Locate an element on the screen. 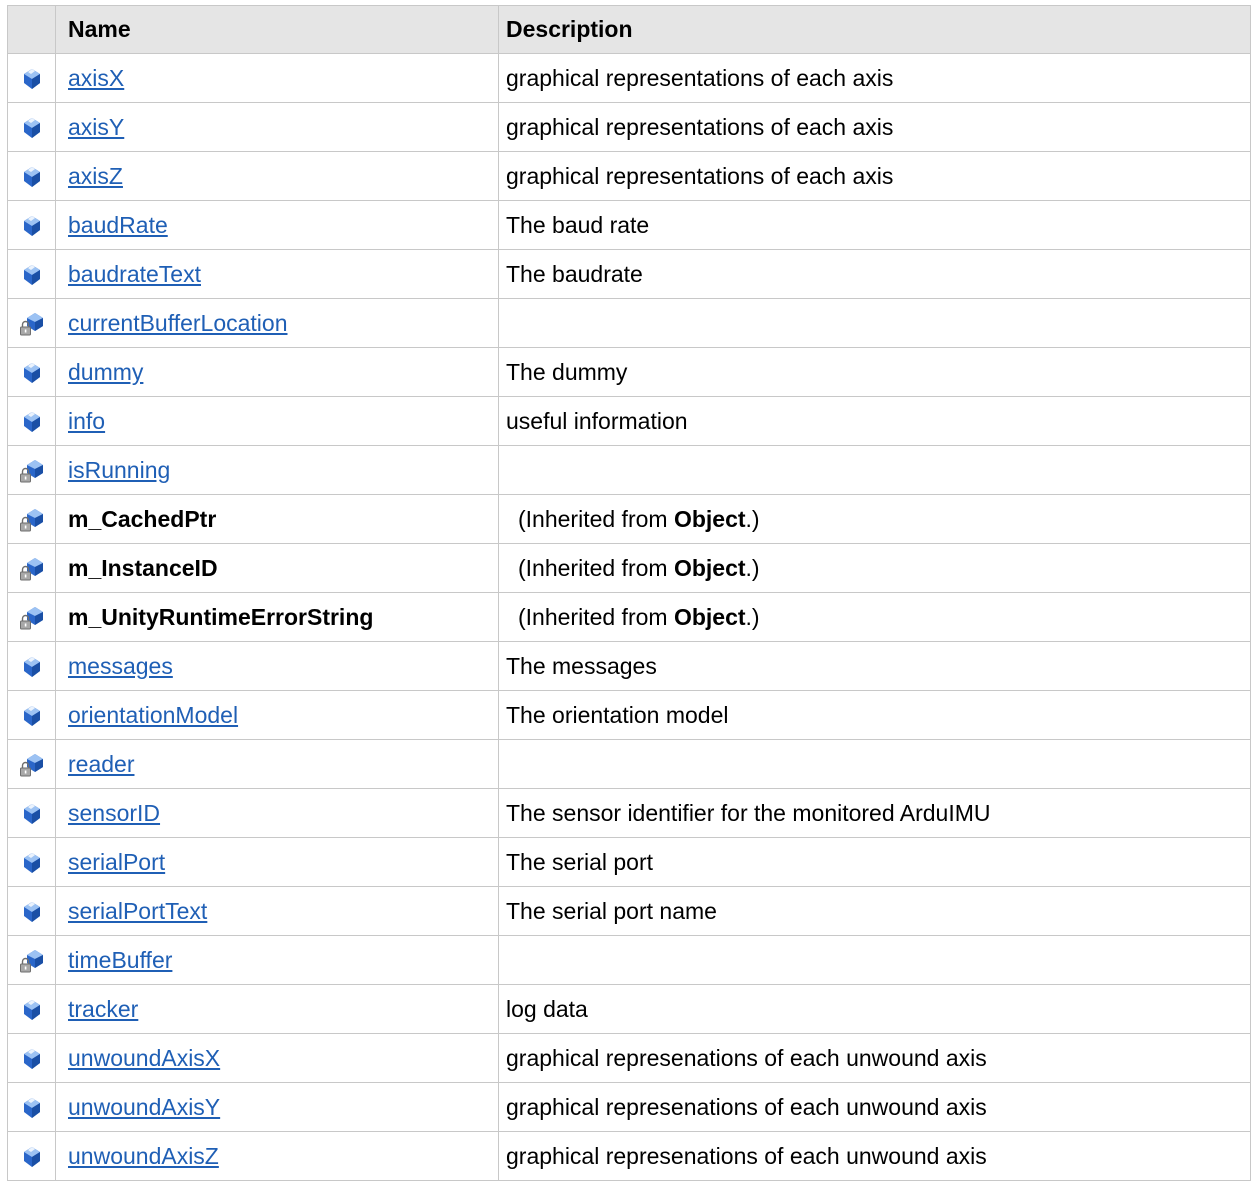 Image resolution: width=1253 pixels, height=1184 pixels. member-name-cell: m_InstanceID is located at coordinates (277, 568).